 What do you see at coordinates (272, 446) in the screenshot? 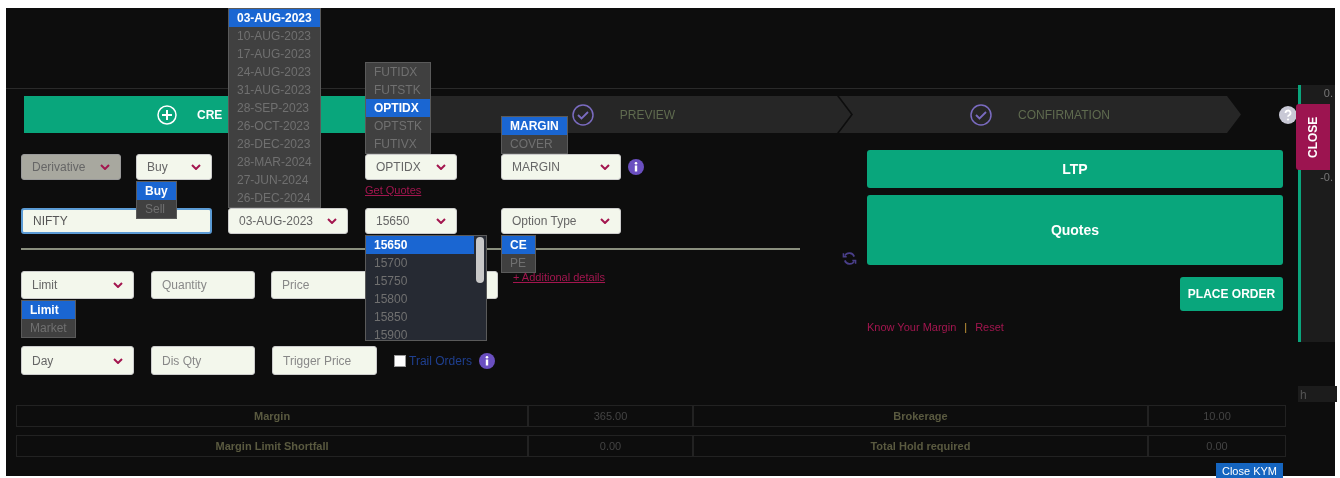
I see `table-cell: Margin Limit Shortfall` at bounding box center [272, 446].